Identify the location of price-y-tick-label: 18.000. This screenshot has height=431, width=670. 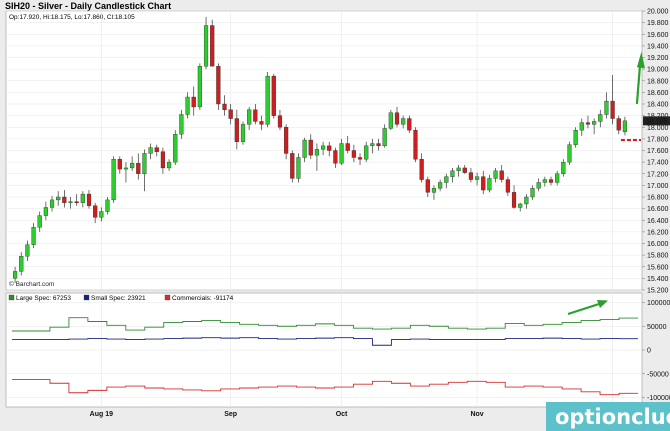
(658, 128).